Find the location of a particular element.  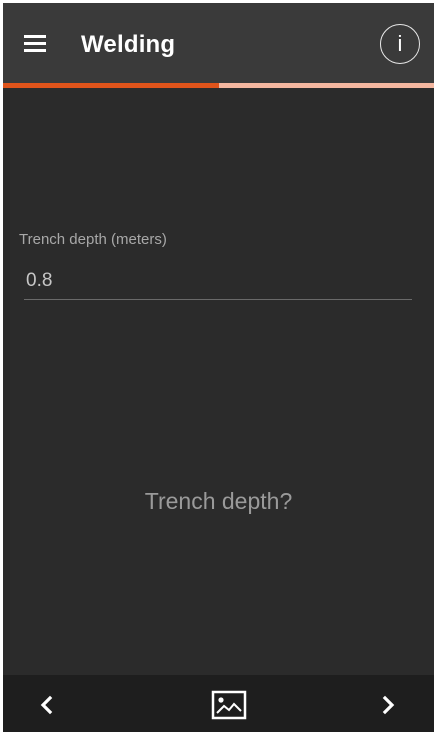

info-icon: i is located at coordinates (400, 44).